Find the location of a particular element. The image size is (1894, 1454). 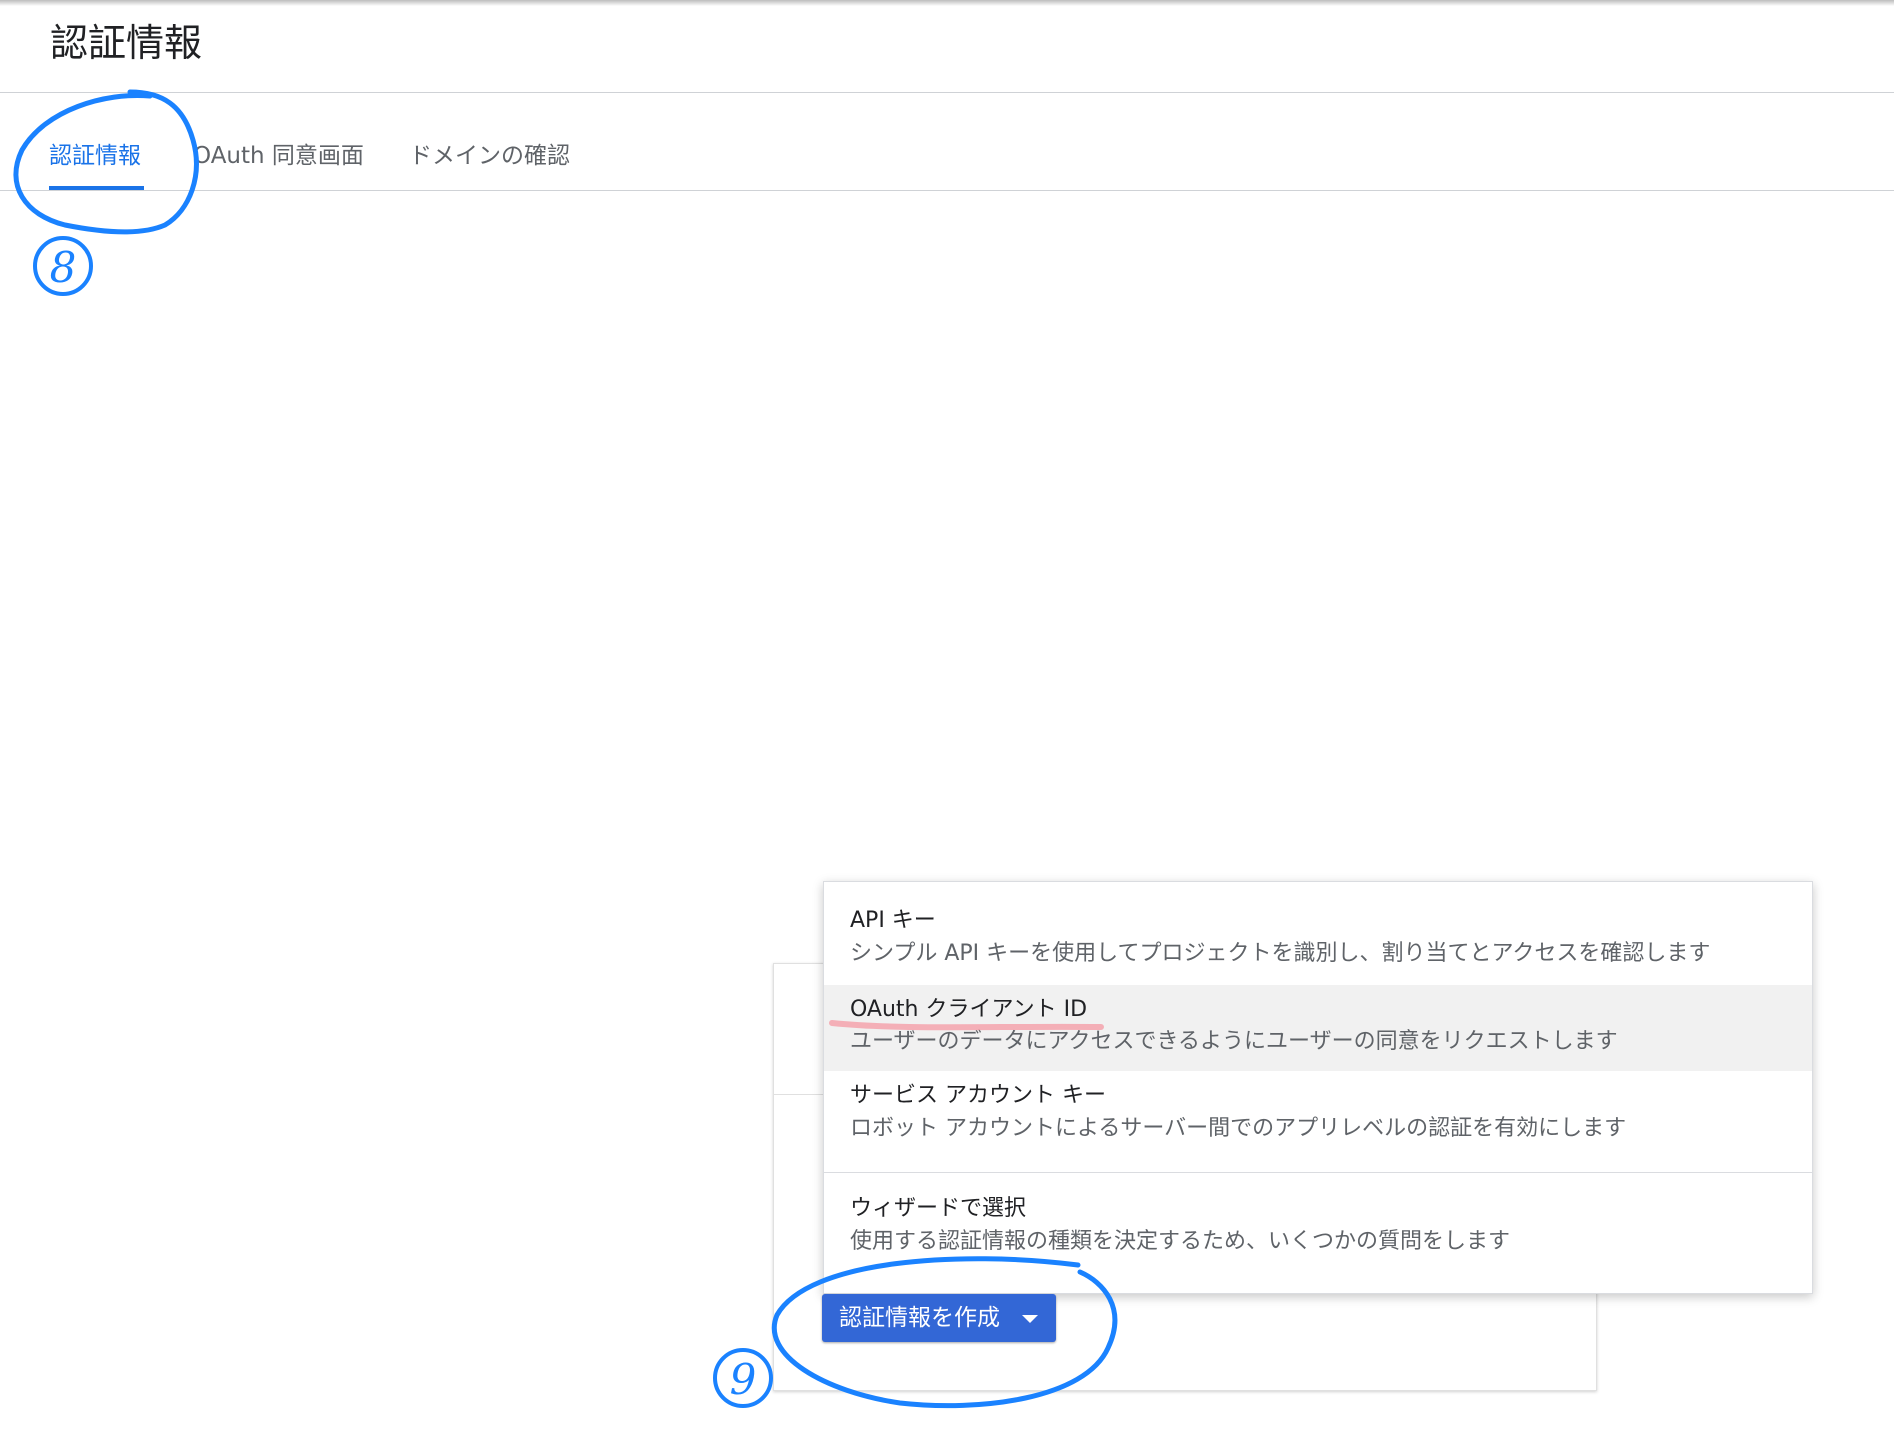

menu-item-description: 使用する認証情報の種類を決定するため、いくつかの質問をします is located at coordinates (1180, 1241).